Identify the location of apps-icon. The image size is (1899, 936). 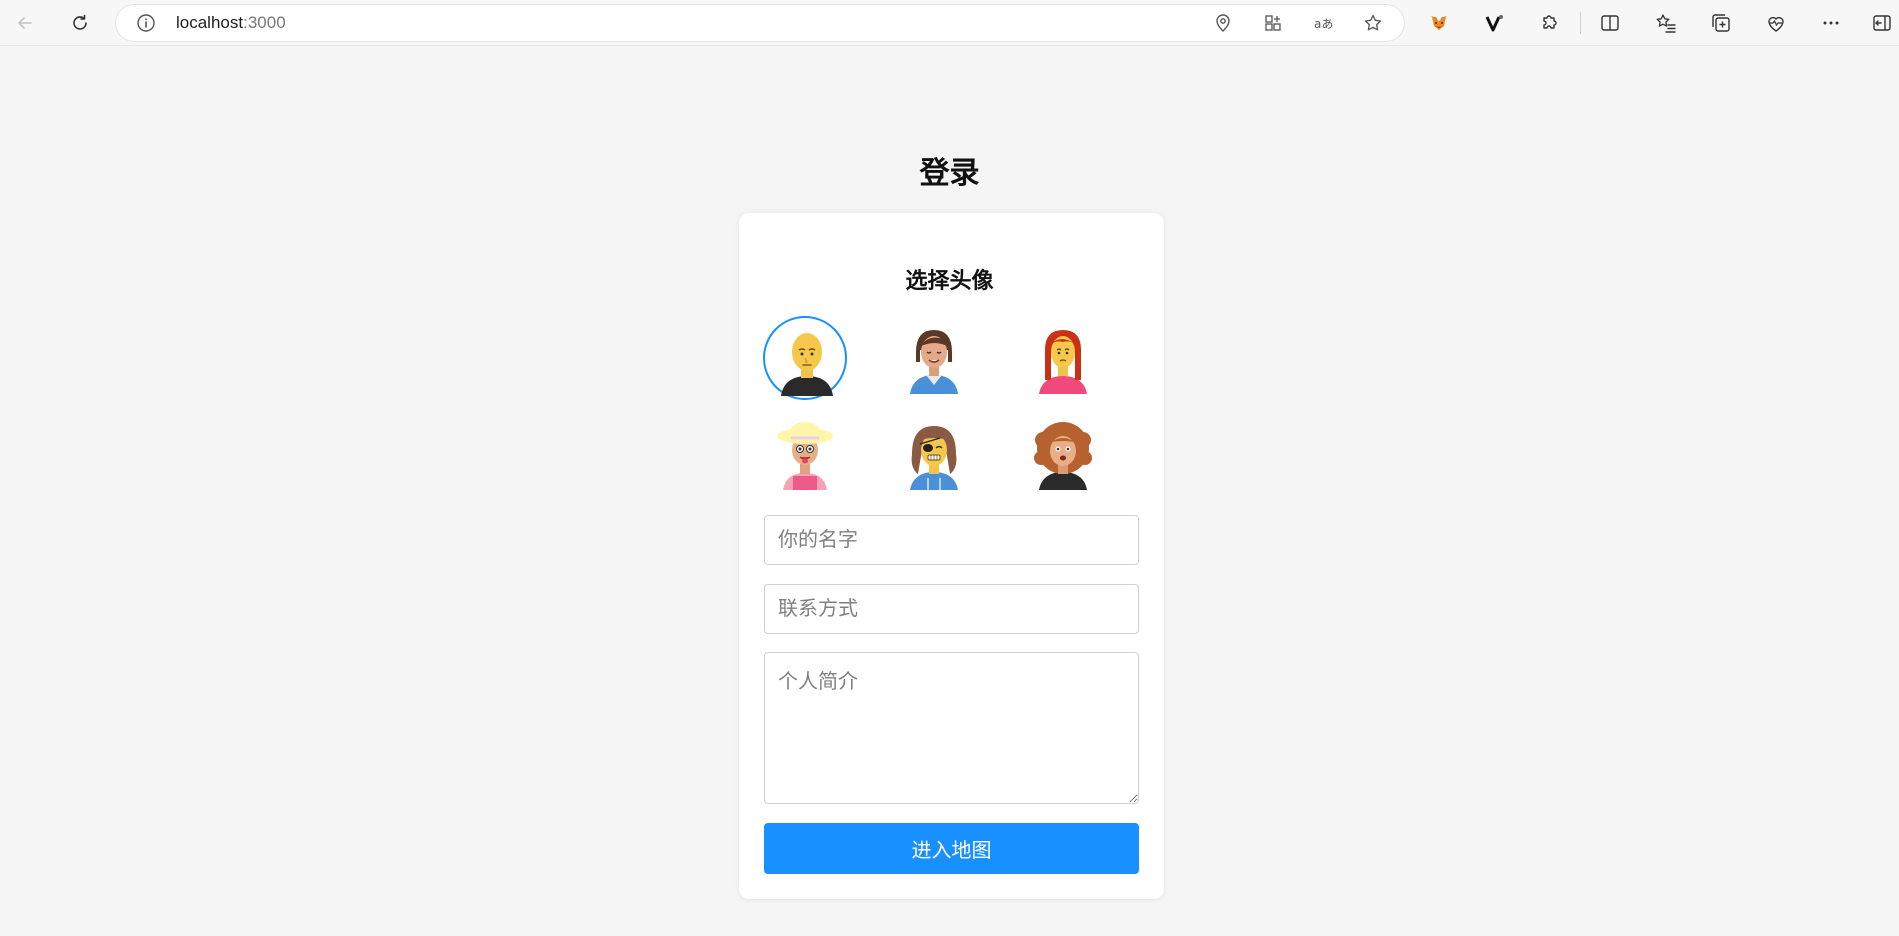
(1273, 23).